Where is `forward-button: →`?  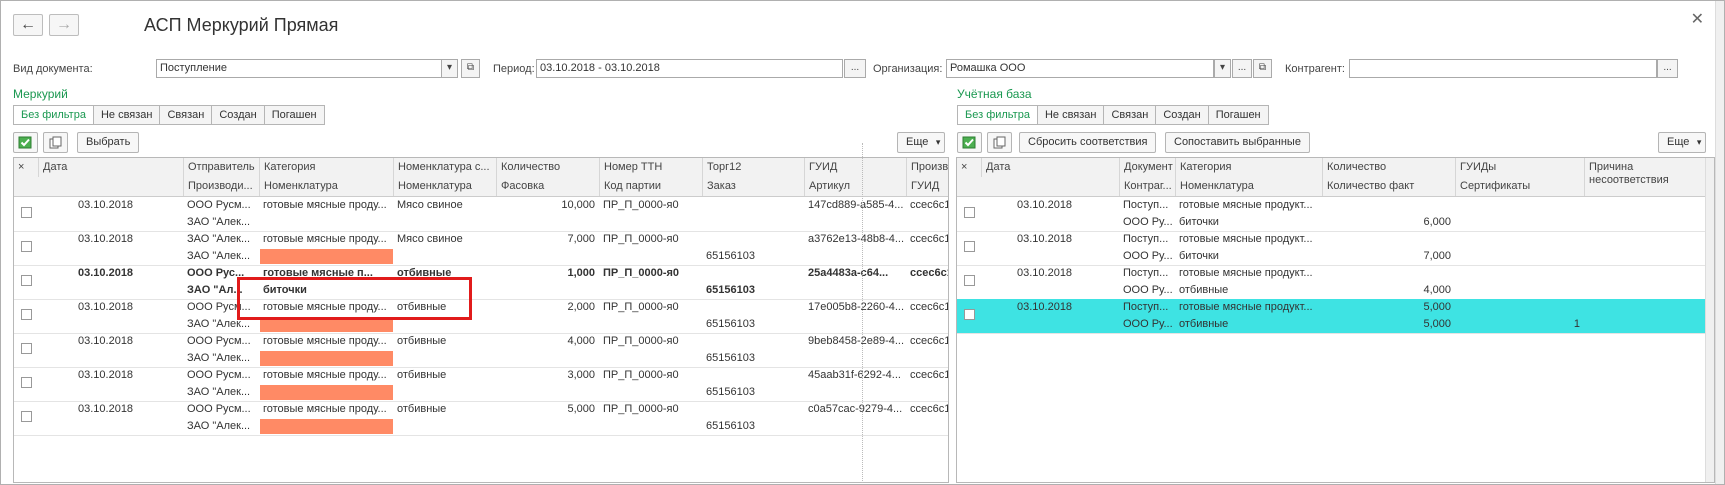 forward-button: → is located at coordinates (64, 25).